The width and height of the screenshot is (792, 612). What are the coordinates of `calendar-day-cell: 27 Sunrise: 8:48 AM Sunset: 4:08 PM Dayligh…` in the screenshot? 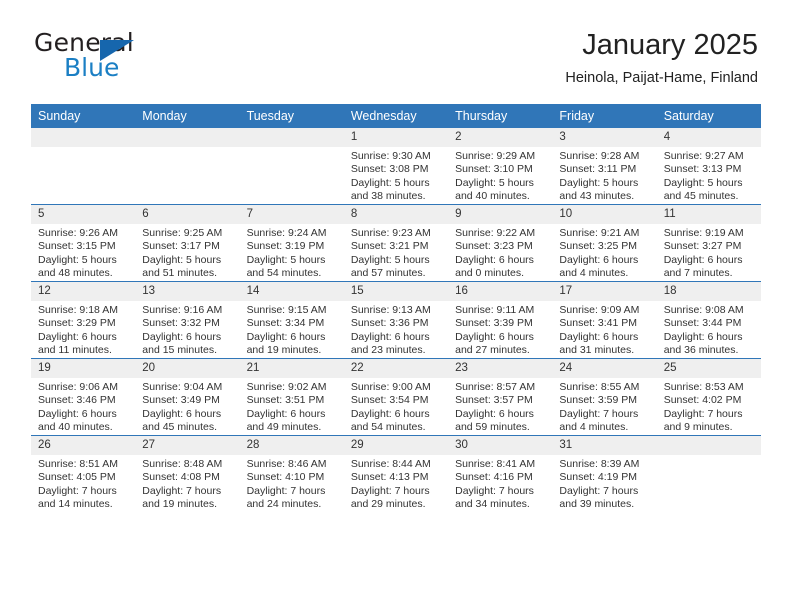 It's located at (187, 473).